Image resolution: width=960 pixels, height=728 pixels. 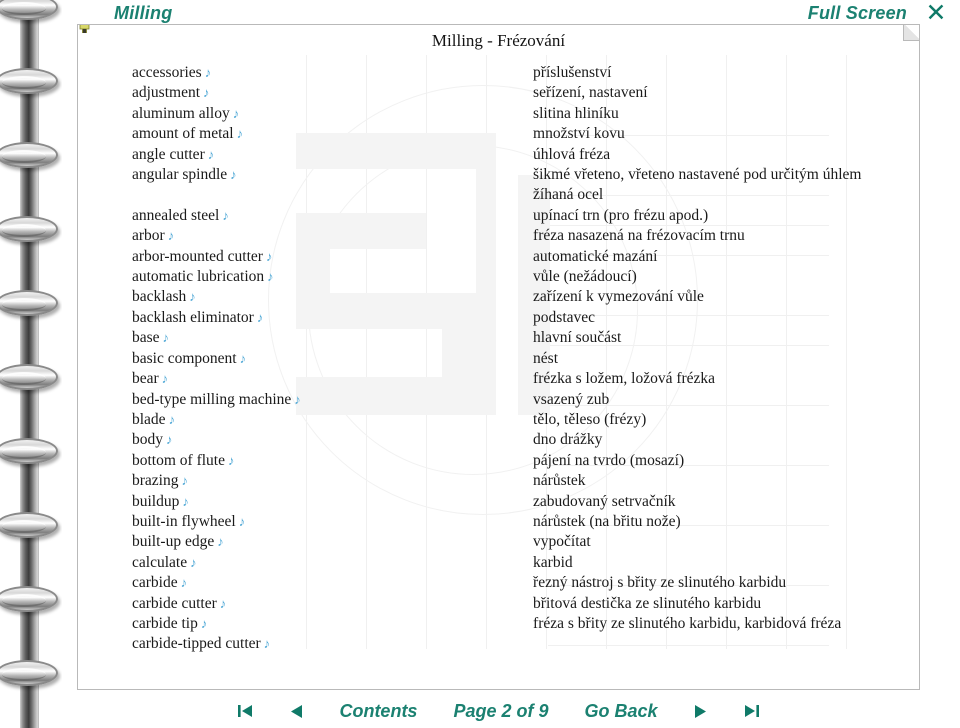 What do you see at coordinates (305, 440) in the screenshot?
I see `glossary-term-en: body ♪` at bounding box center [305, 440].